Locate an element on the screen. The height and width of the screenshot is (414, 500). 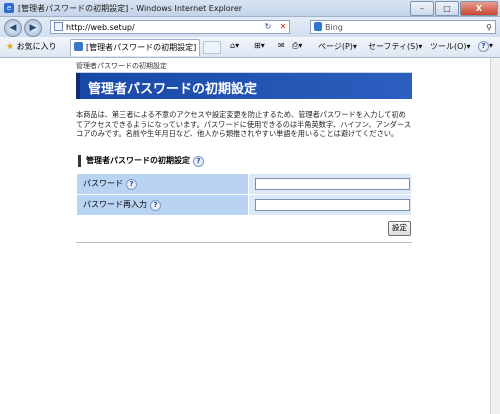
set-button: 設定 is located at coordinates (399, 228).